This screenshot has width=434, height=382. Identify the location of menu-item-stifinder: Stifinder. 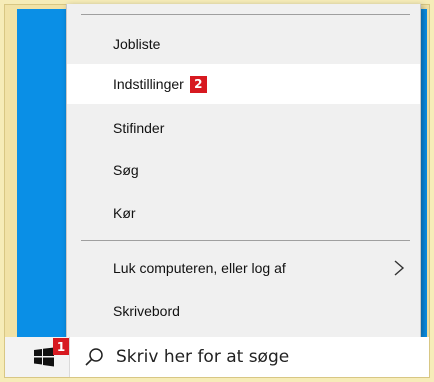
(243, 128).